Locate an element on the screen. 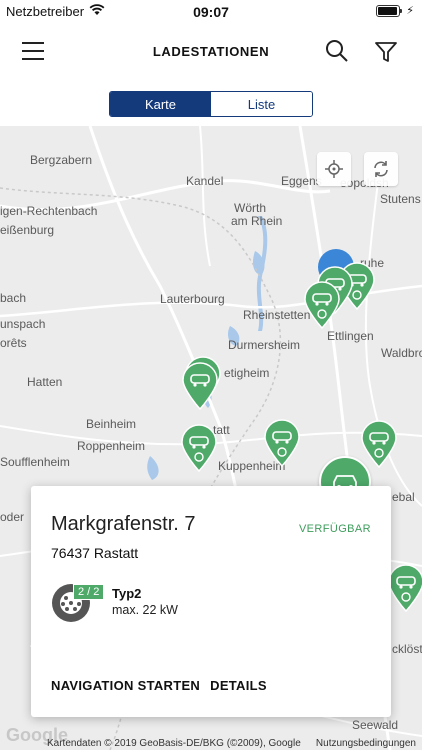 This screenshot has width=422, height=750. station-city: 76437 Rastatt is located at coordinates (95, 553).